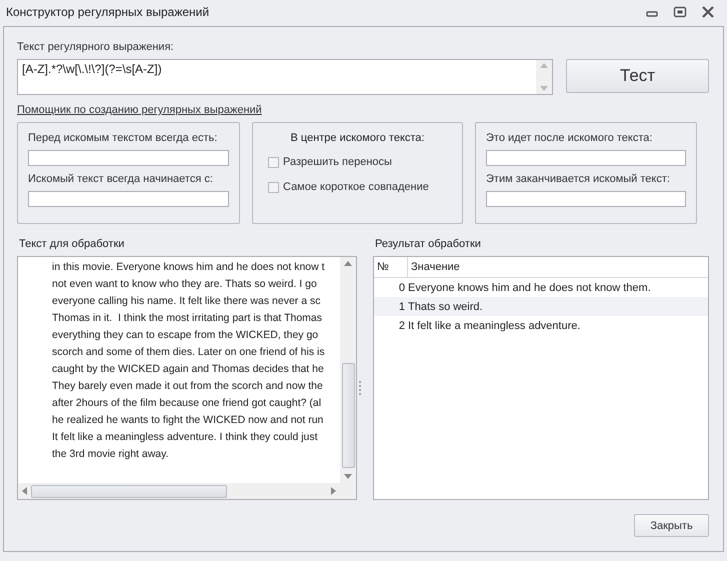  I want to click on text-line: It felt like a meaningless adventure. I think they could just, so click(185, 437).